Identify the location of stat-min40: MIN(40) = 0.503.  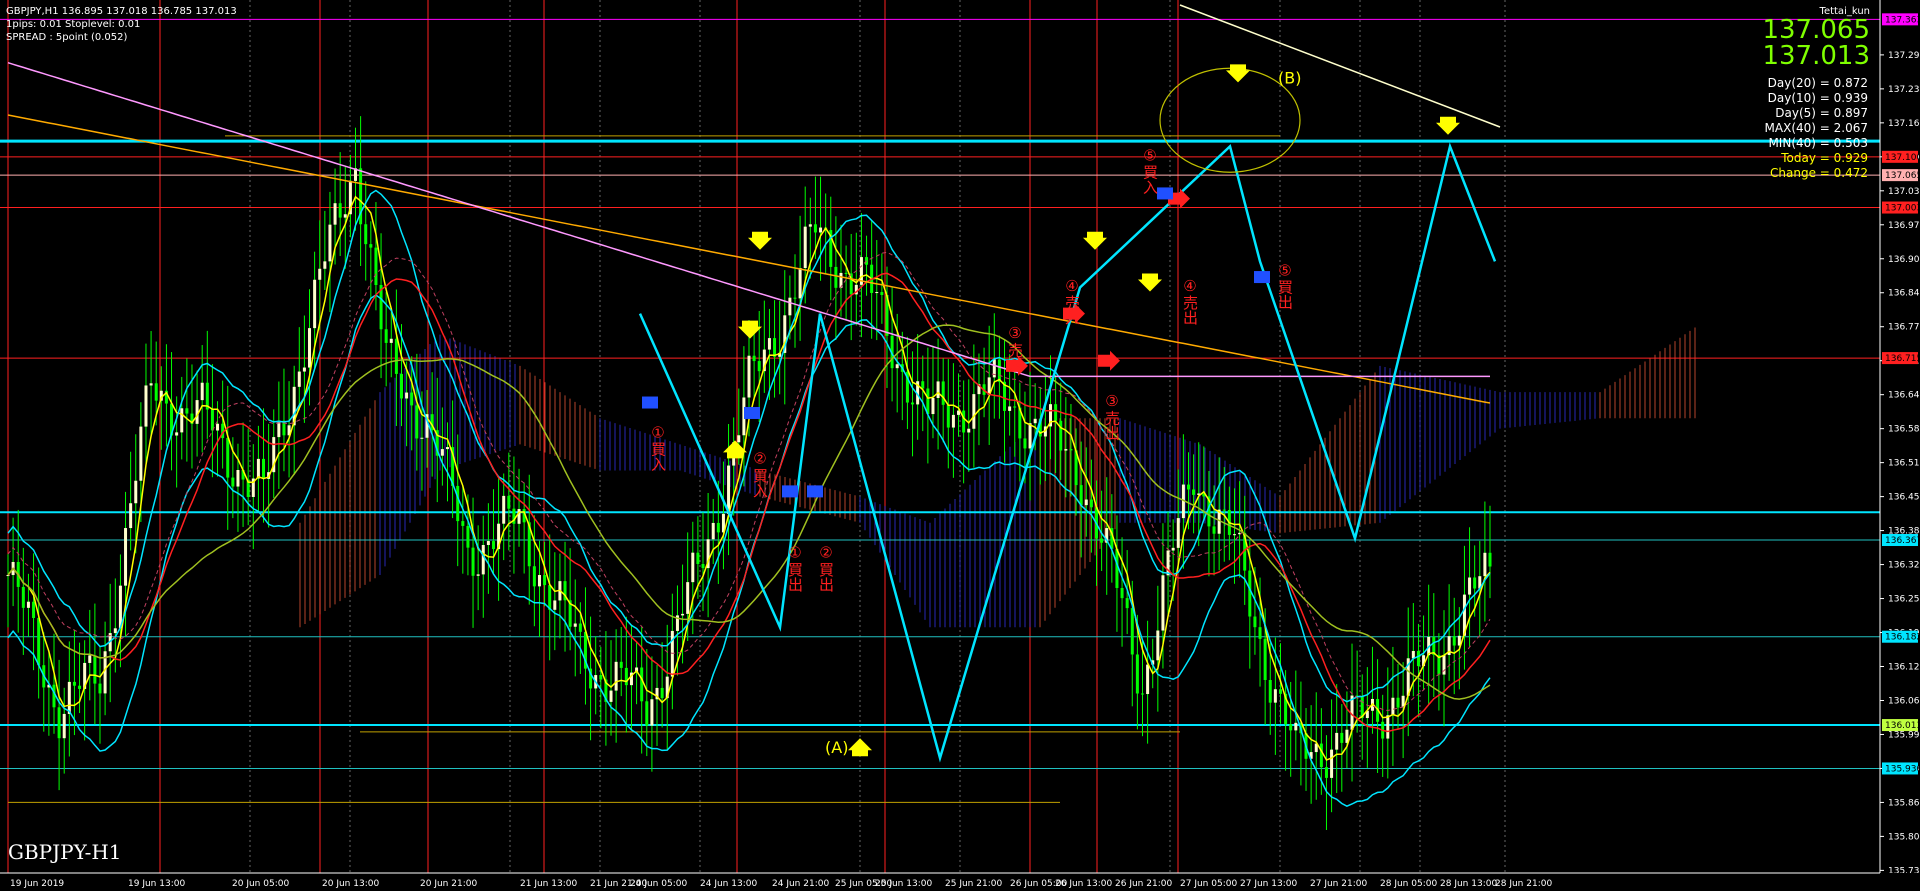
(1818, 143).